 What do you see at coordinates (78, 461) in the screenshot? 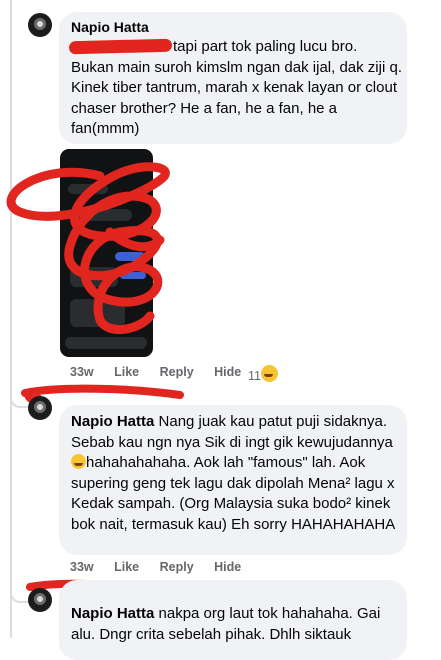
I see `rolling-laughing-face-icon` at bounding box center [78, 461].